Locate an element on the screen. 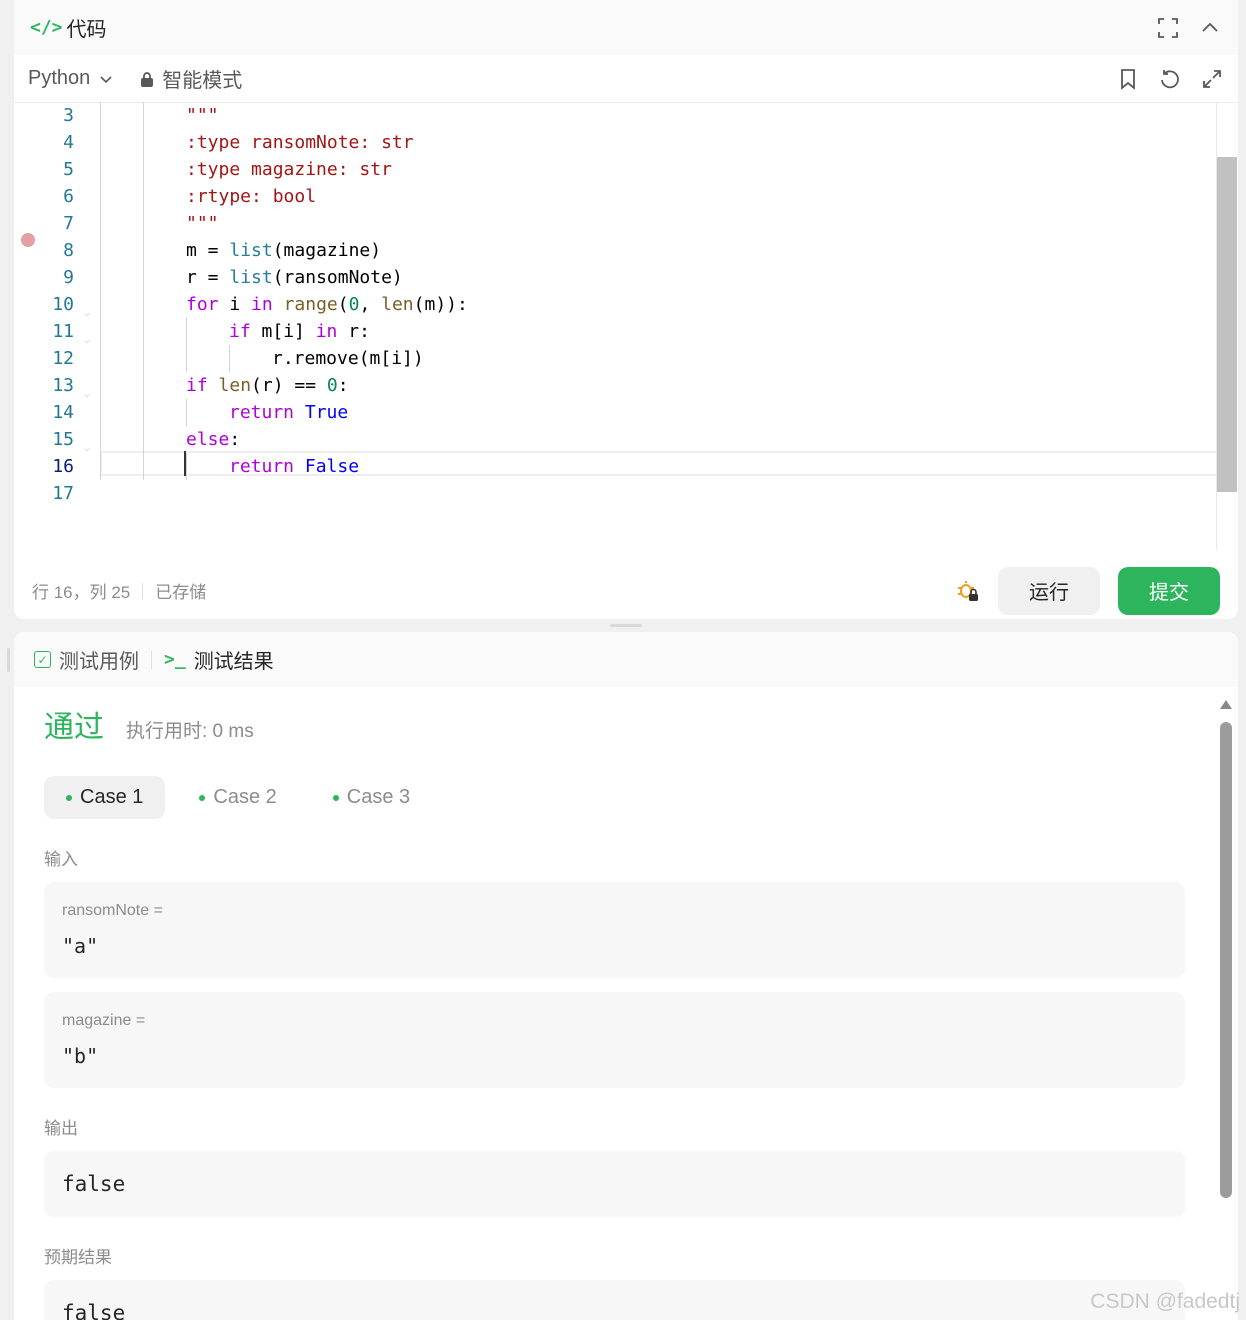 The height and width of the screenshot is (1320, 1246). verdict-status: 通过 is located at coordinates (74, 727).